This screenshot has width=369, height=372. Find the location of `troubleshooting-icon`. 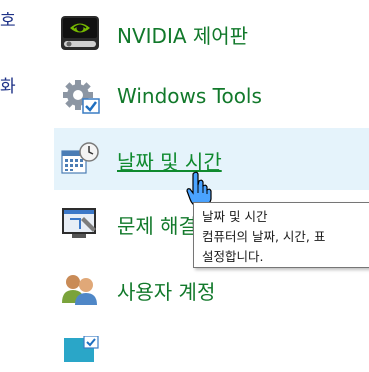

troubleshooting-icon is located at coordinates (79, 223).